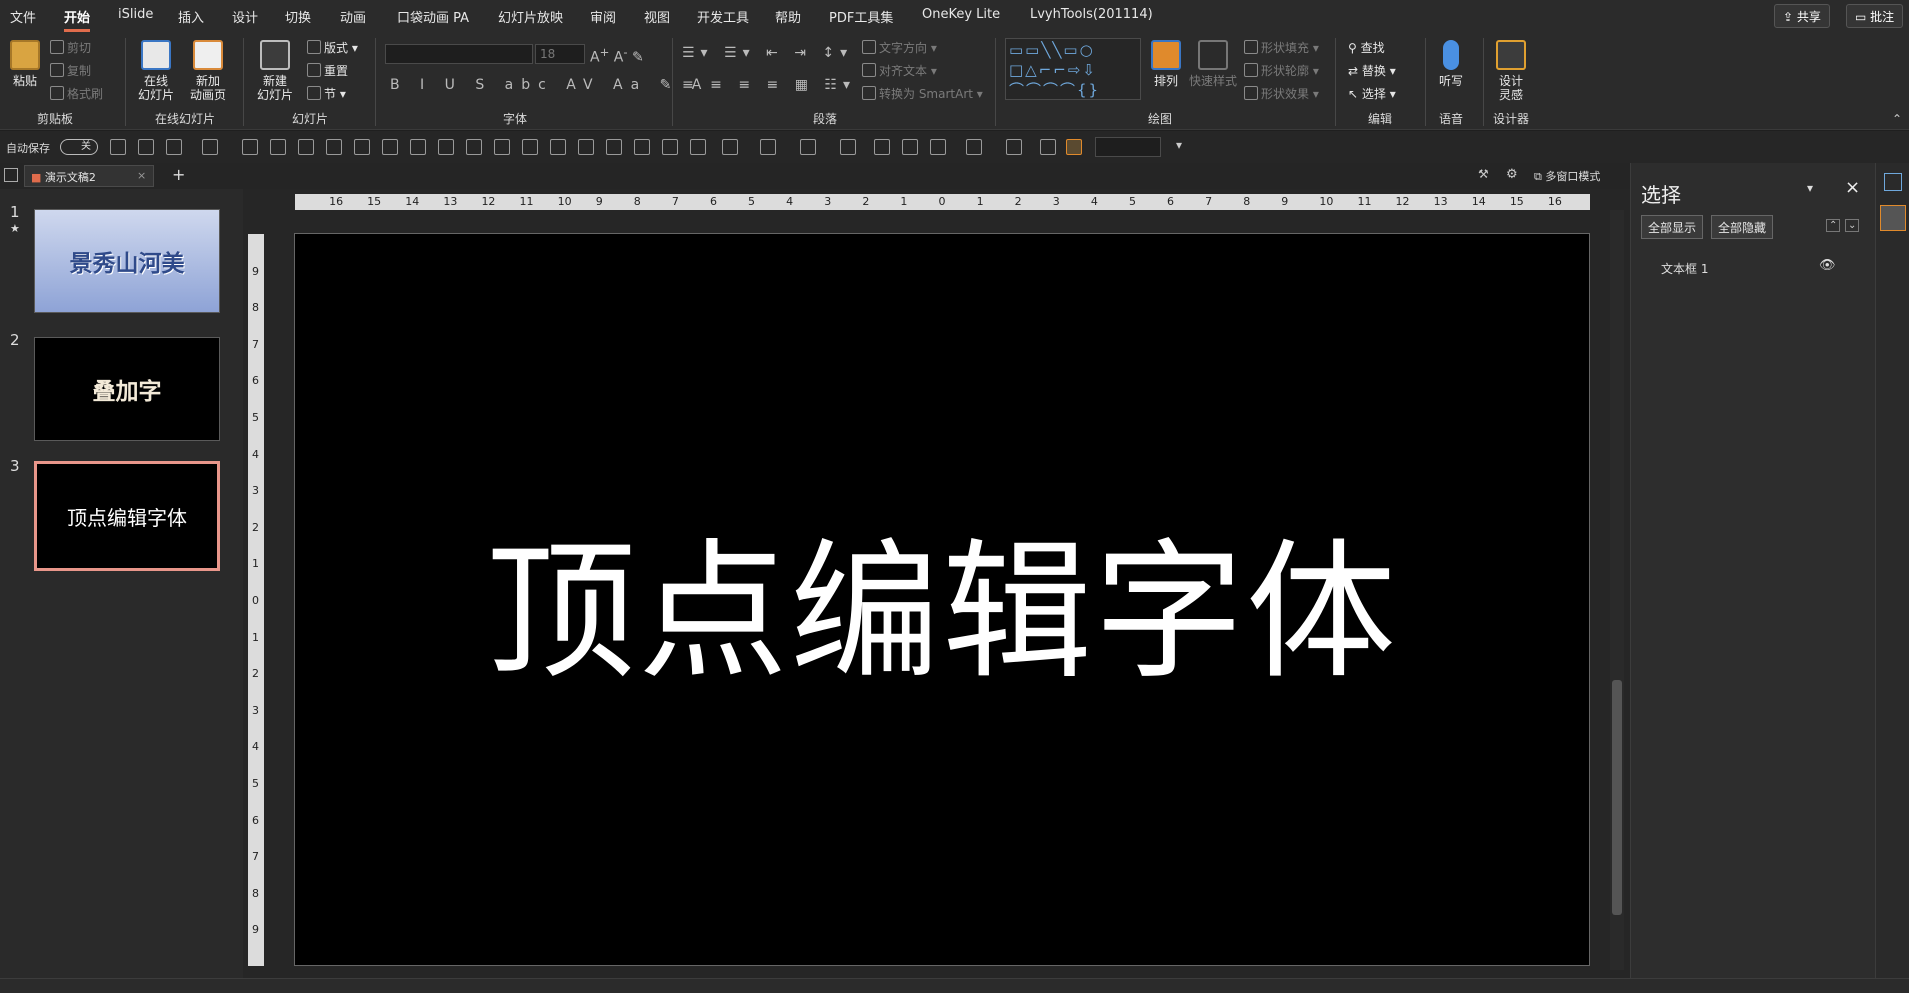  What do you see at coordinates (1483, 174) in the screenshot?
I see `tools-icon: ⚒` at bounding box center [1483, 174].